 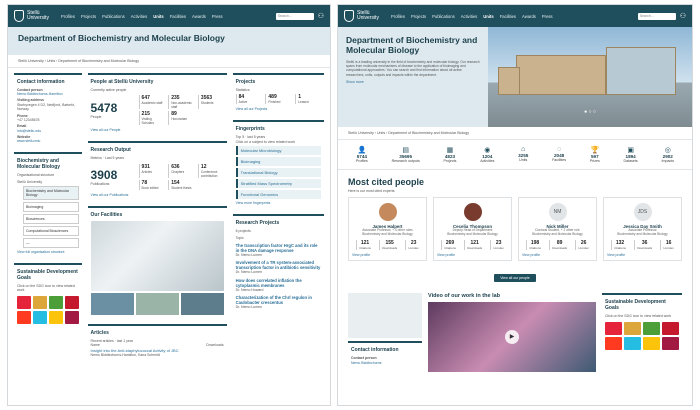 I want to click on org-tree-item: Computational Biosciences, so click(x=51, y=231).